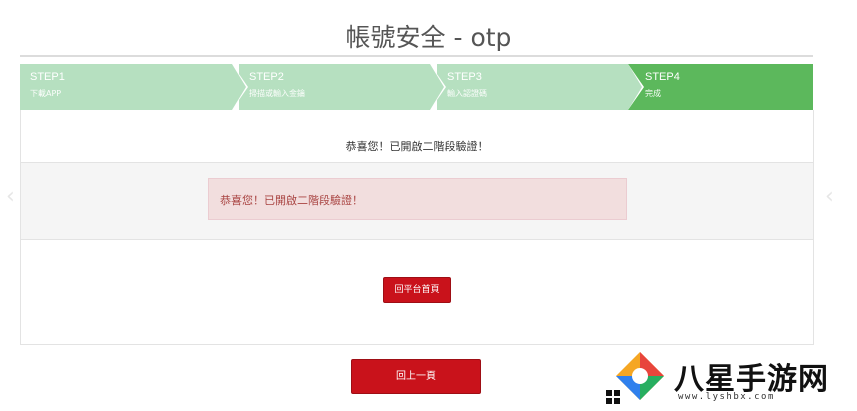 The image size is (857, 411). I want to click on step-1-title: STEP1, so click(47, 77).